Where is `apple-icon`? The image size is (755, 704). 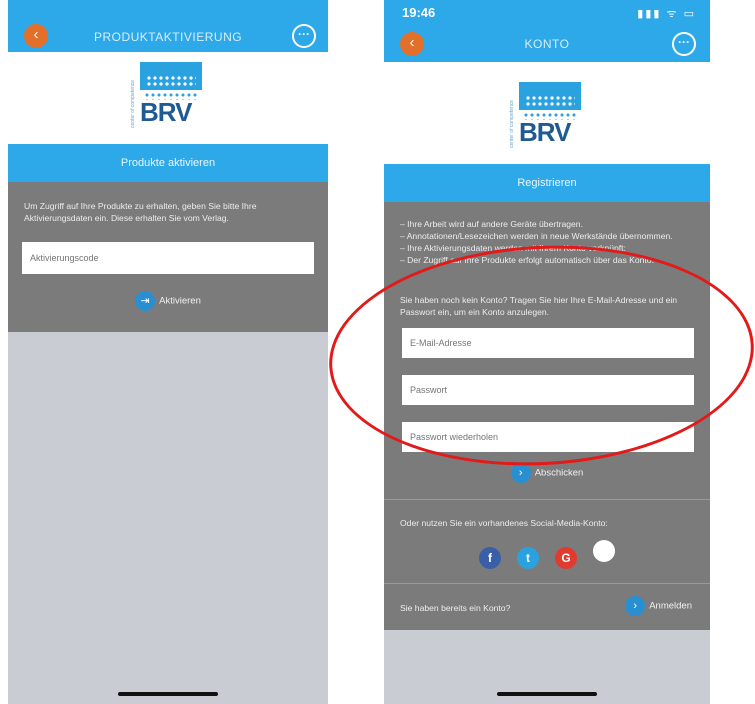
apple-icon is located at coordinates (604, 551).